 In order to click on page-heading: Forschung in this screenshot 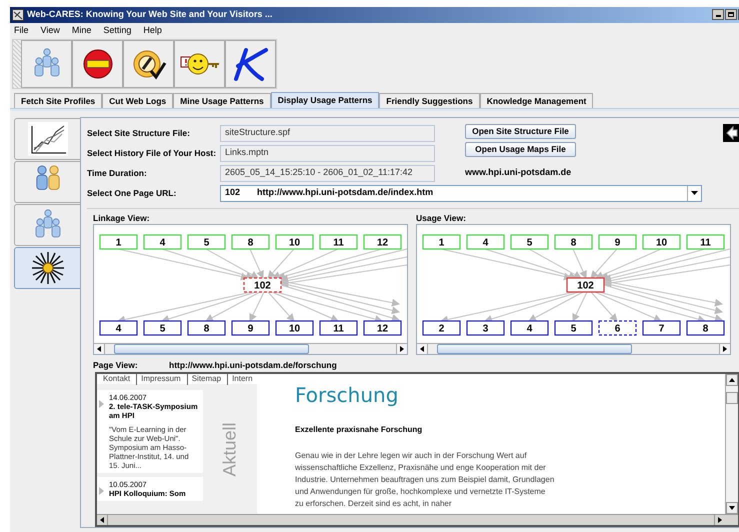, I will do `click(347, 395)`.